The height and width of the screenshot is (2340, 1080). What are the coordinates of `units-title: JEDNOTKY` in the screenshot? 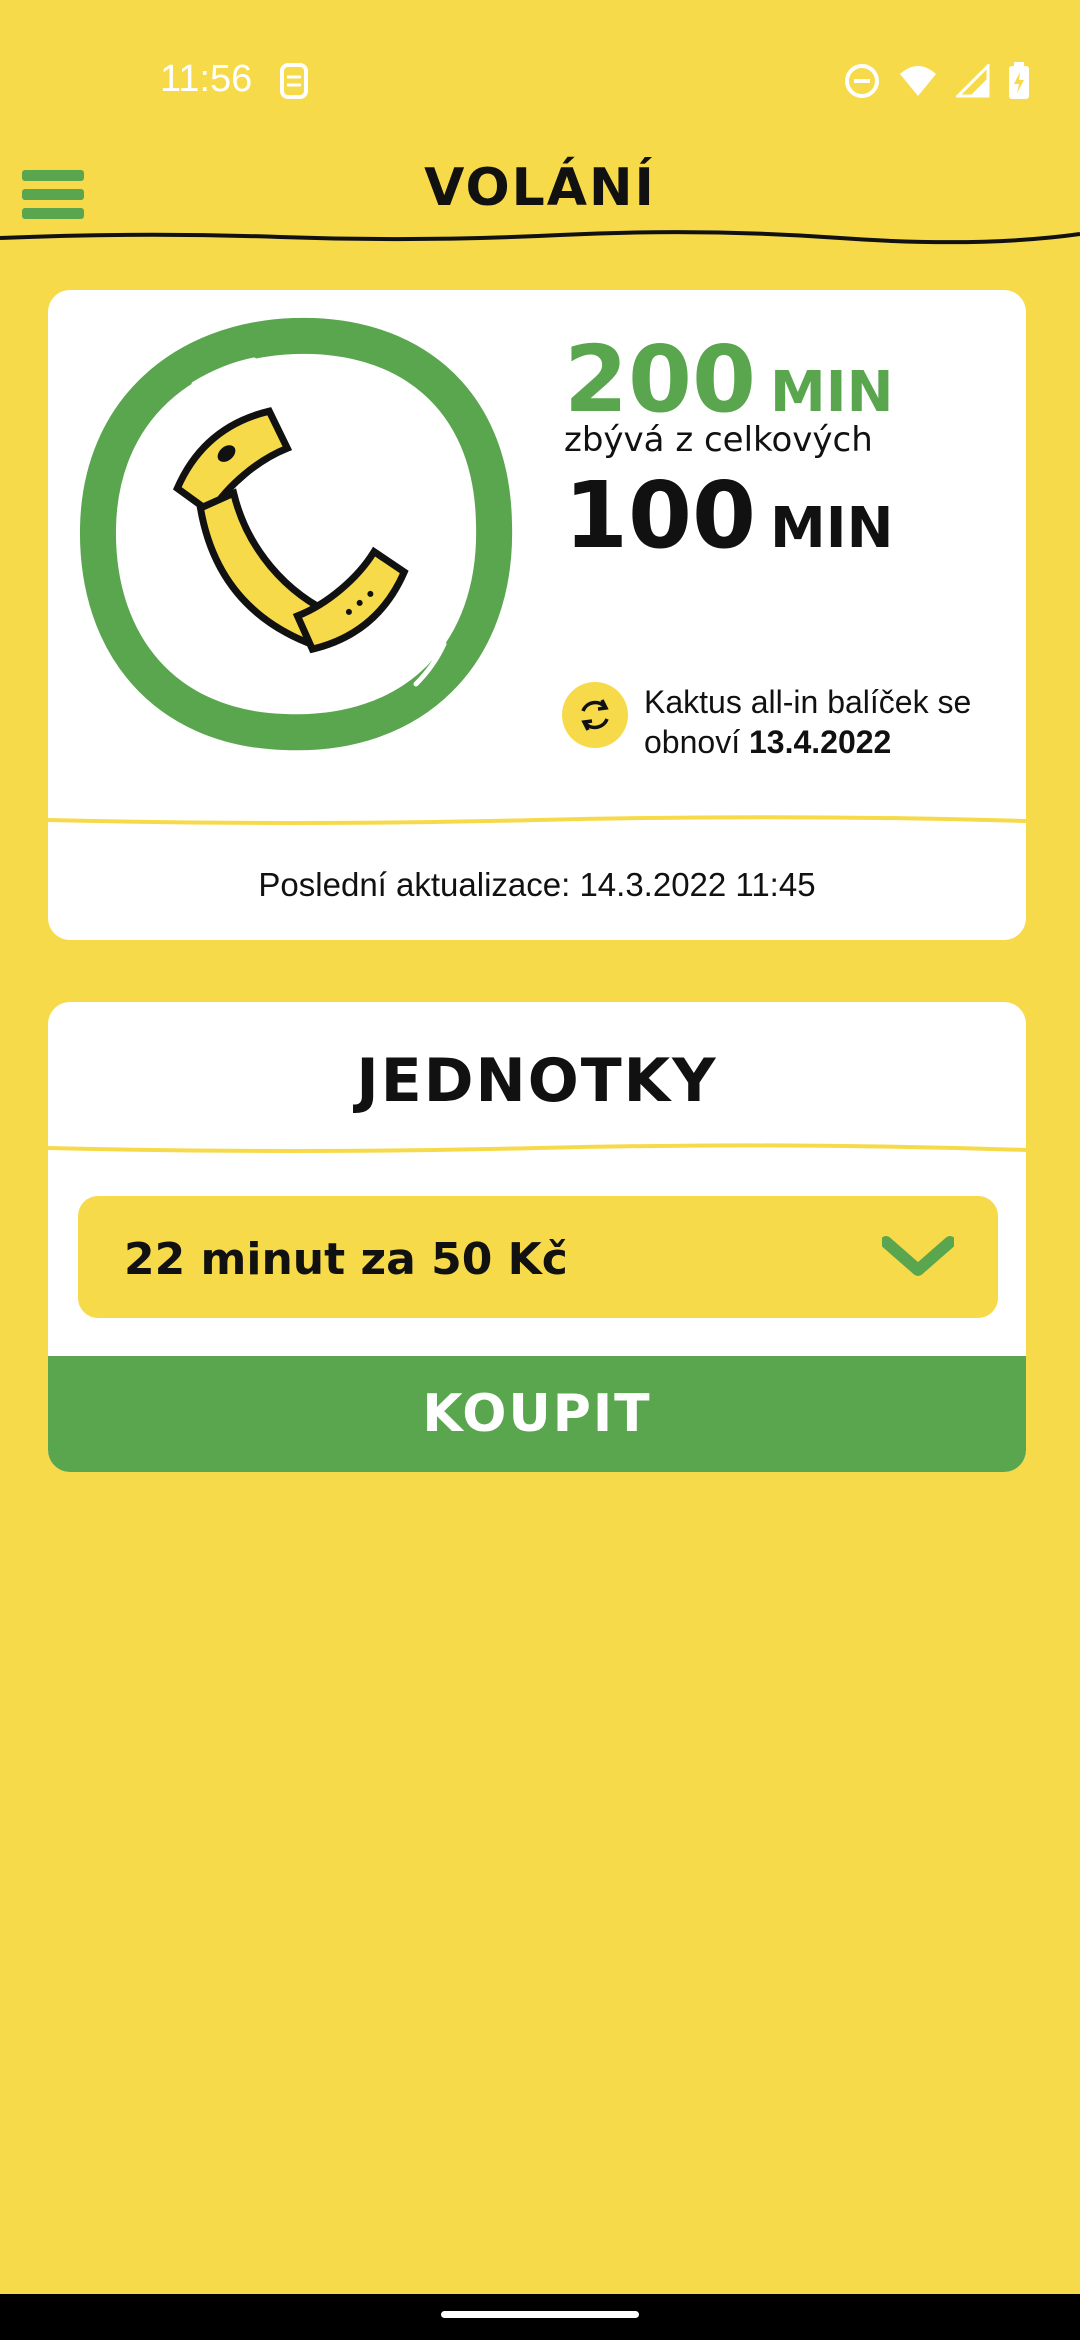 It's located at (537, 1081).